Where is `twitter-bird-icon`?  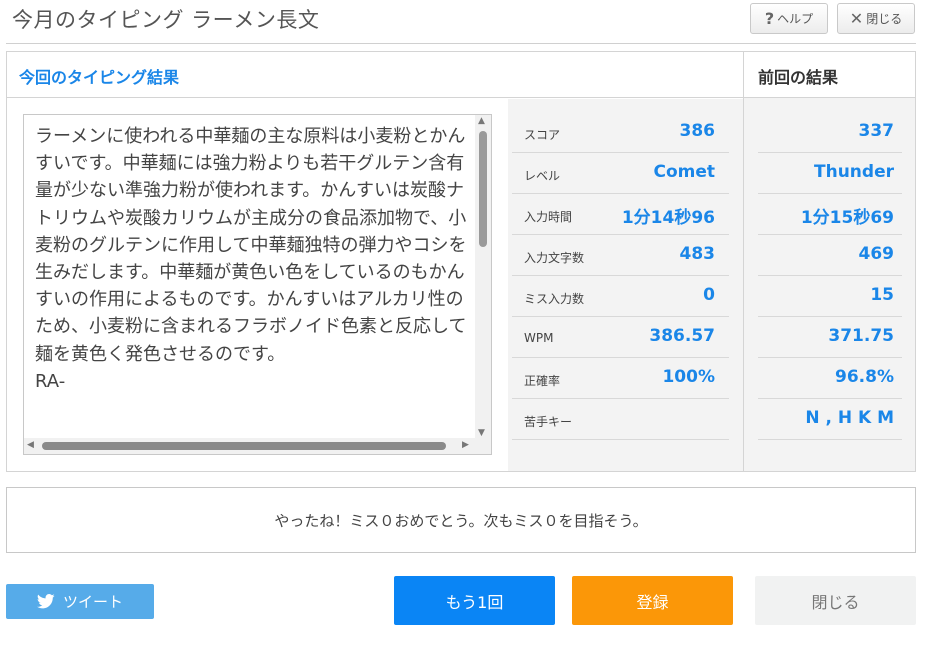
twitter-bird-icon is located at coordinates (45, 601).